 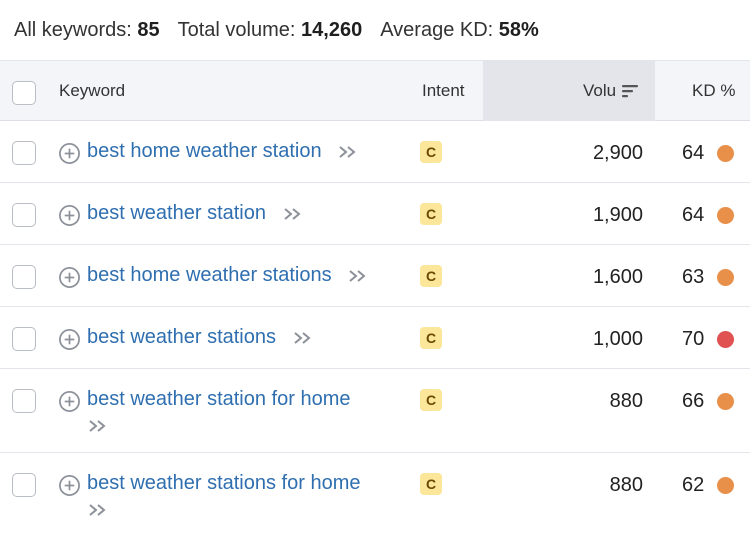 I want to click on keyword-link: best home weather station, so click(x=204, y=151).